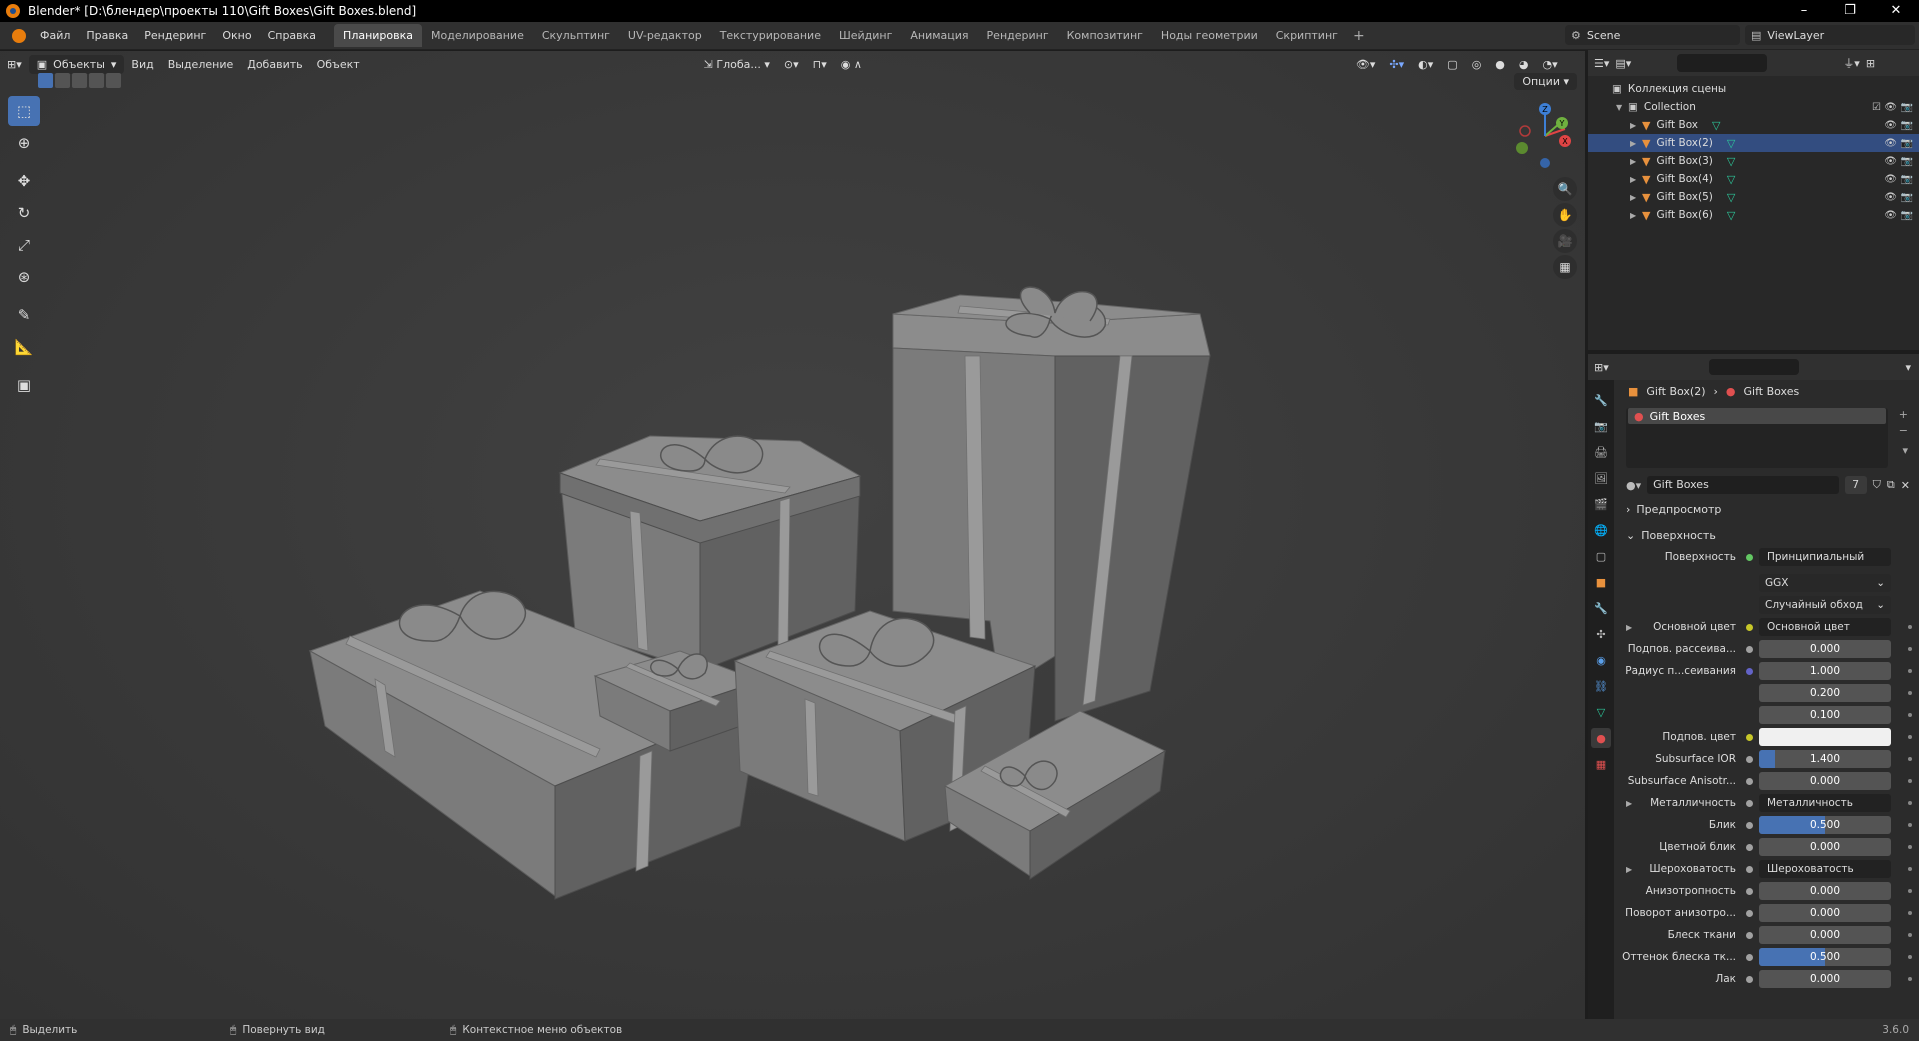  Describe the element at coordinates (1825, 737) in the screenshot. I see `color-swatch` at that location.